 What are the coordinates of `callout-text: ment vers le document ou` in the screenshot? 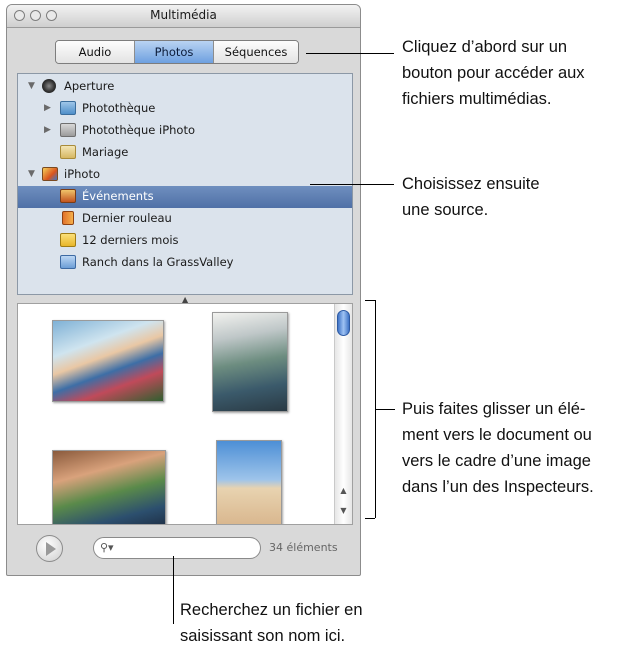 It's located at (497, 435).